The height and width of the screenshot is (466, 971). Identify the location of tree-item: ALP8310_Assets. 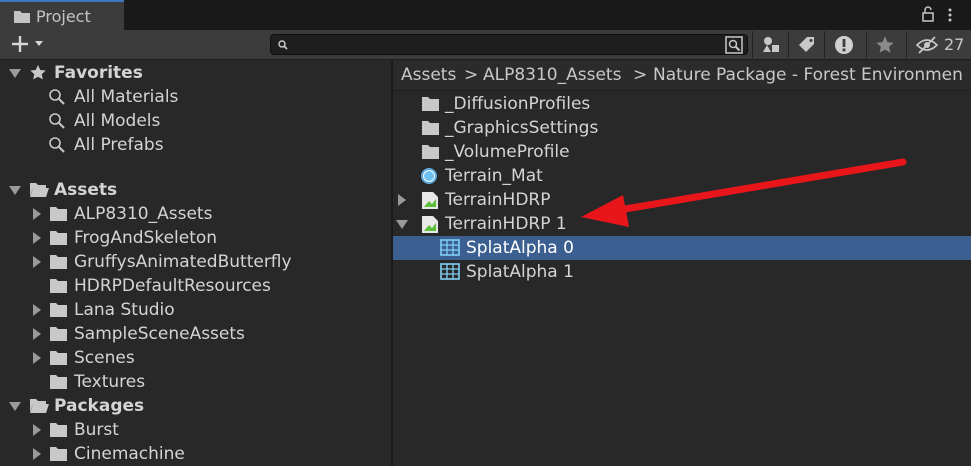
(195, 214).